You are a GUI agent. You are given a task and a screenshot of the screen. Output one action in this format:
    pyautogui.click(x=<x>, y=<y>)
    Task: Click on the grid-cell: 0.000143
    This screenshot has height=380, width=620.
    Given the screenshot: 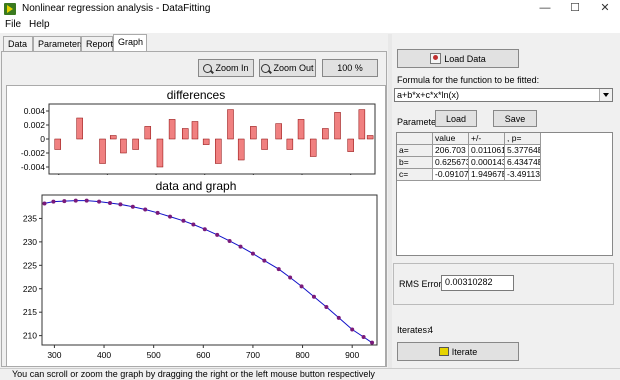 What is the action you would take?
    pyautogui.click(x=487, y=163)
    